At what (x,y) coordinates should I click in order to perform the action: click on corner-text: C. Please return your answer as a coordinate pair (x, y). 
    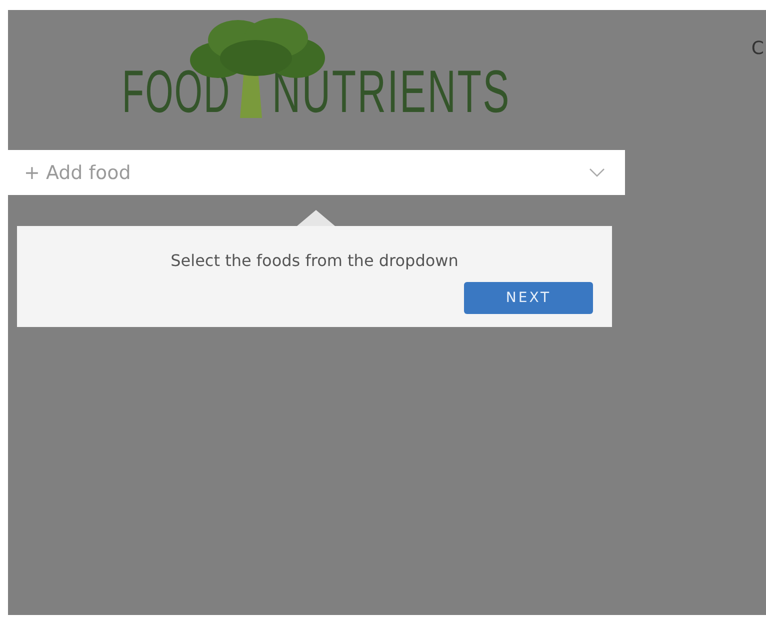
    Looking at the image, I should click on (757, 48).